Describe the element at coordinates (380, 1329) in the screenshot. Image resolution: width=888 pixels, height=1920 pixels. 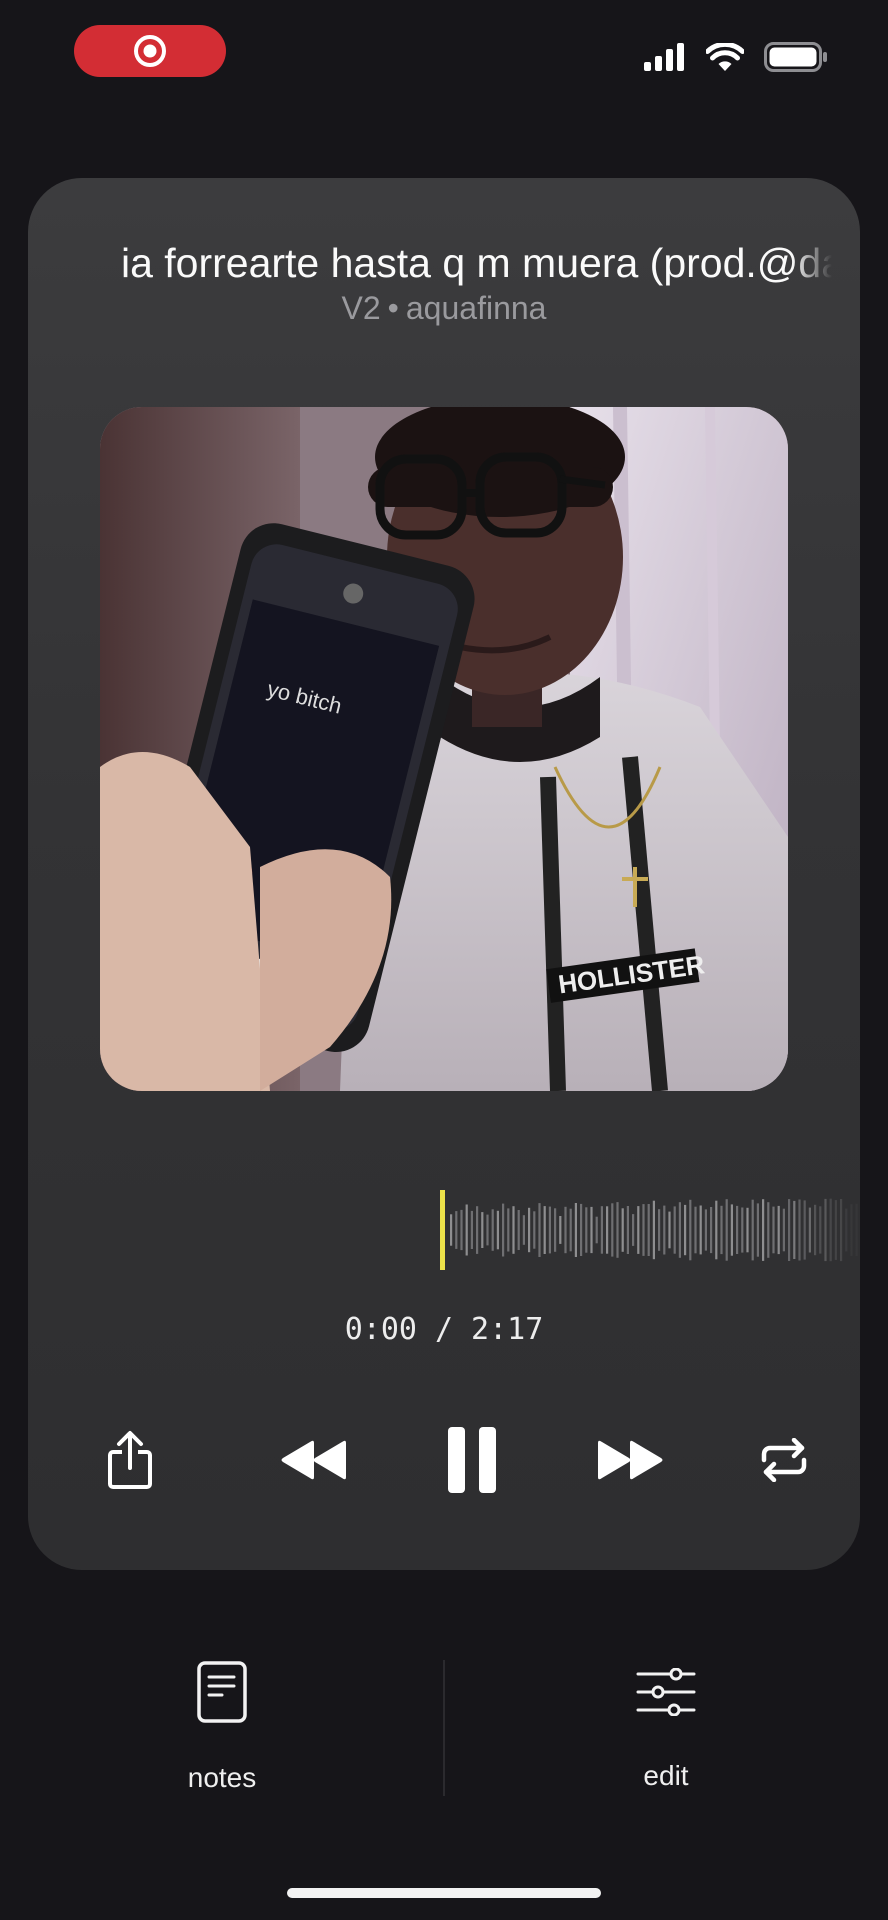
I see `current-time: 0:00` at that location.